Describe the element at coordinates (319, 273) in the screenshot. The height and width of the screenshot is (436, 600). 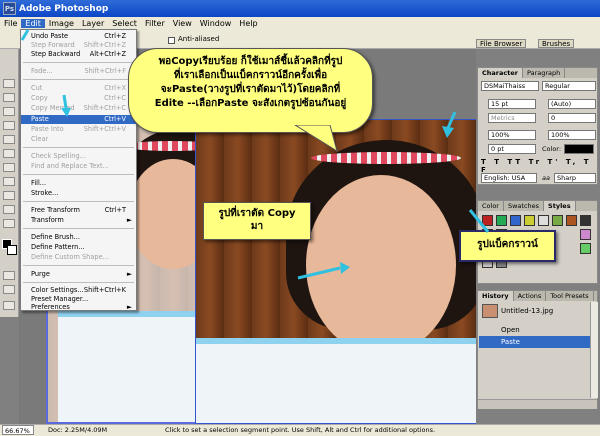
I see `arrow-to-face` at that location.